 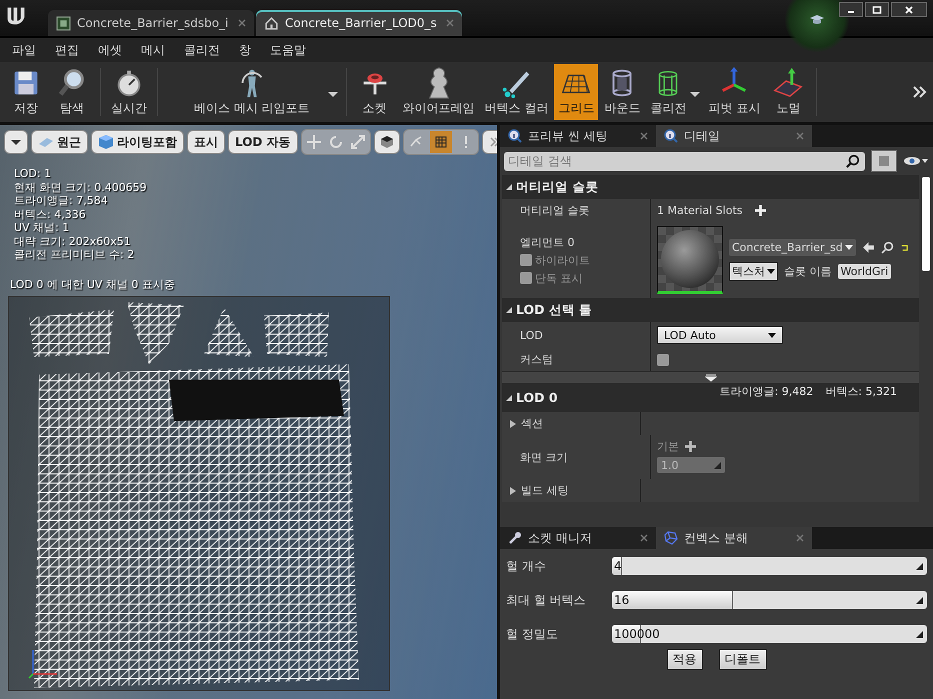 I want to click on cube-button, so click(x=387, y=142).